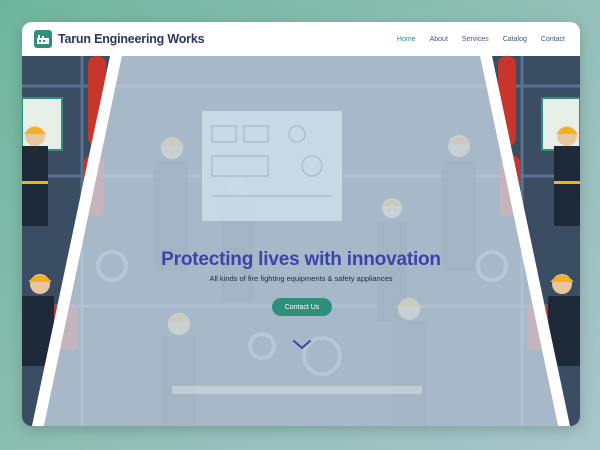  What do you see at coordinates (515, 39) in the screenshot?
I see `nav-item-catalog: Catalog` at bounding box center [515, 39].